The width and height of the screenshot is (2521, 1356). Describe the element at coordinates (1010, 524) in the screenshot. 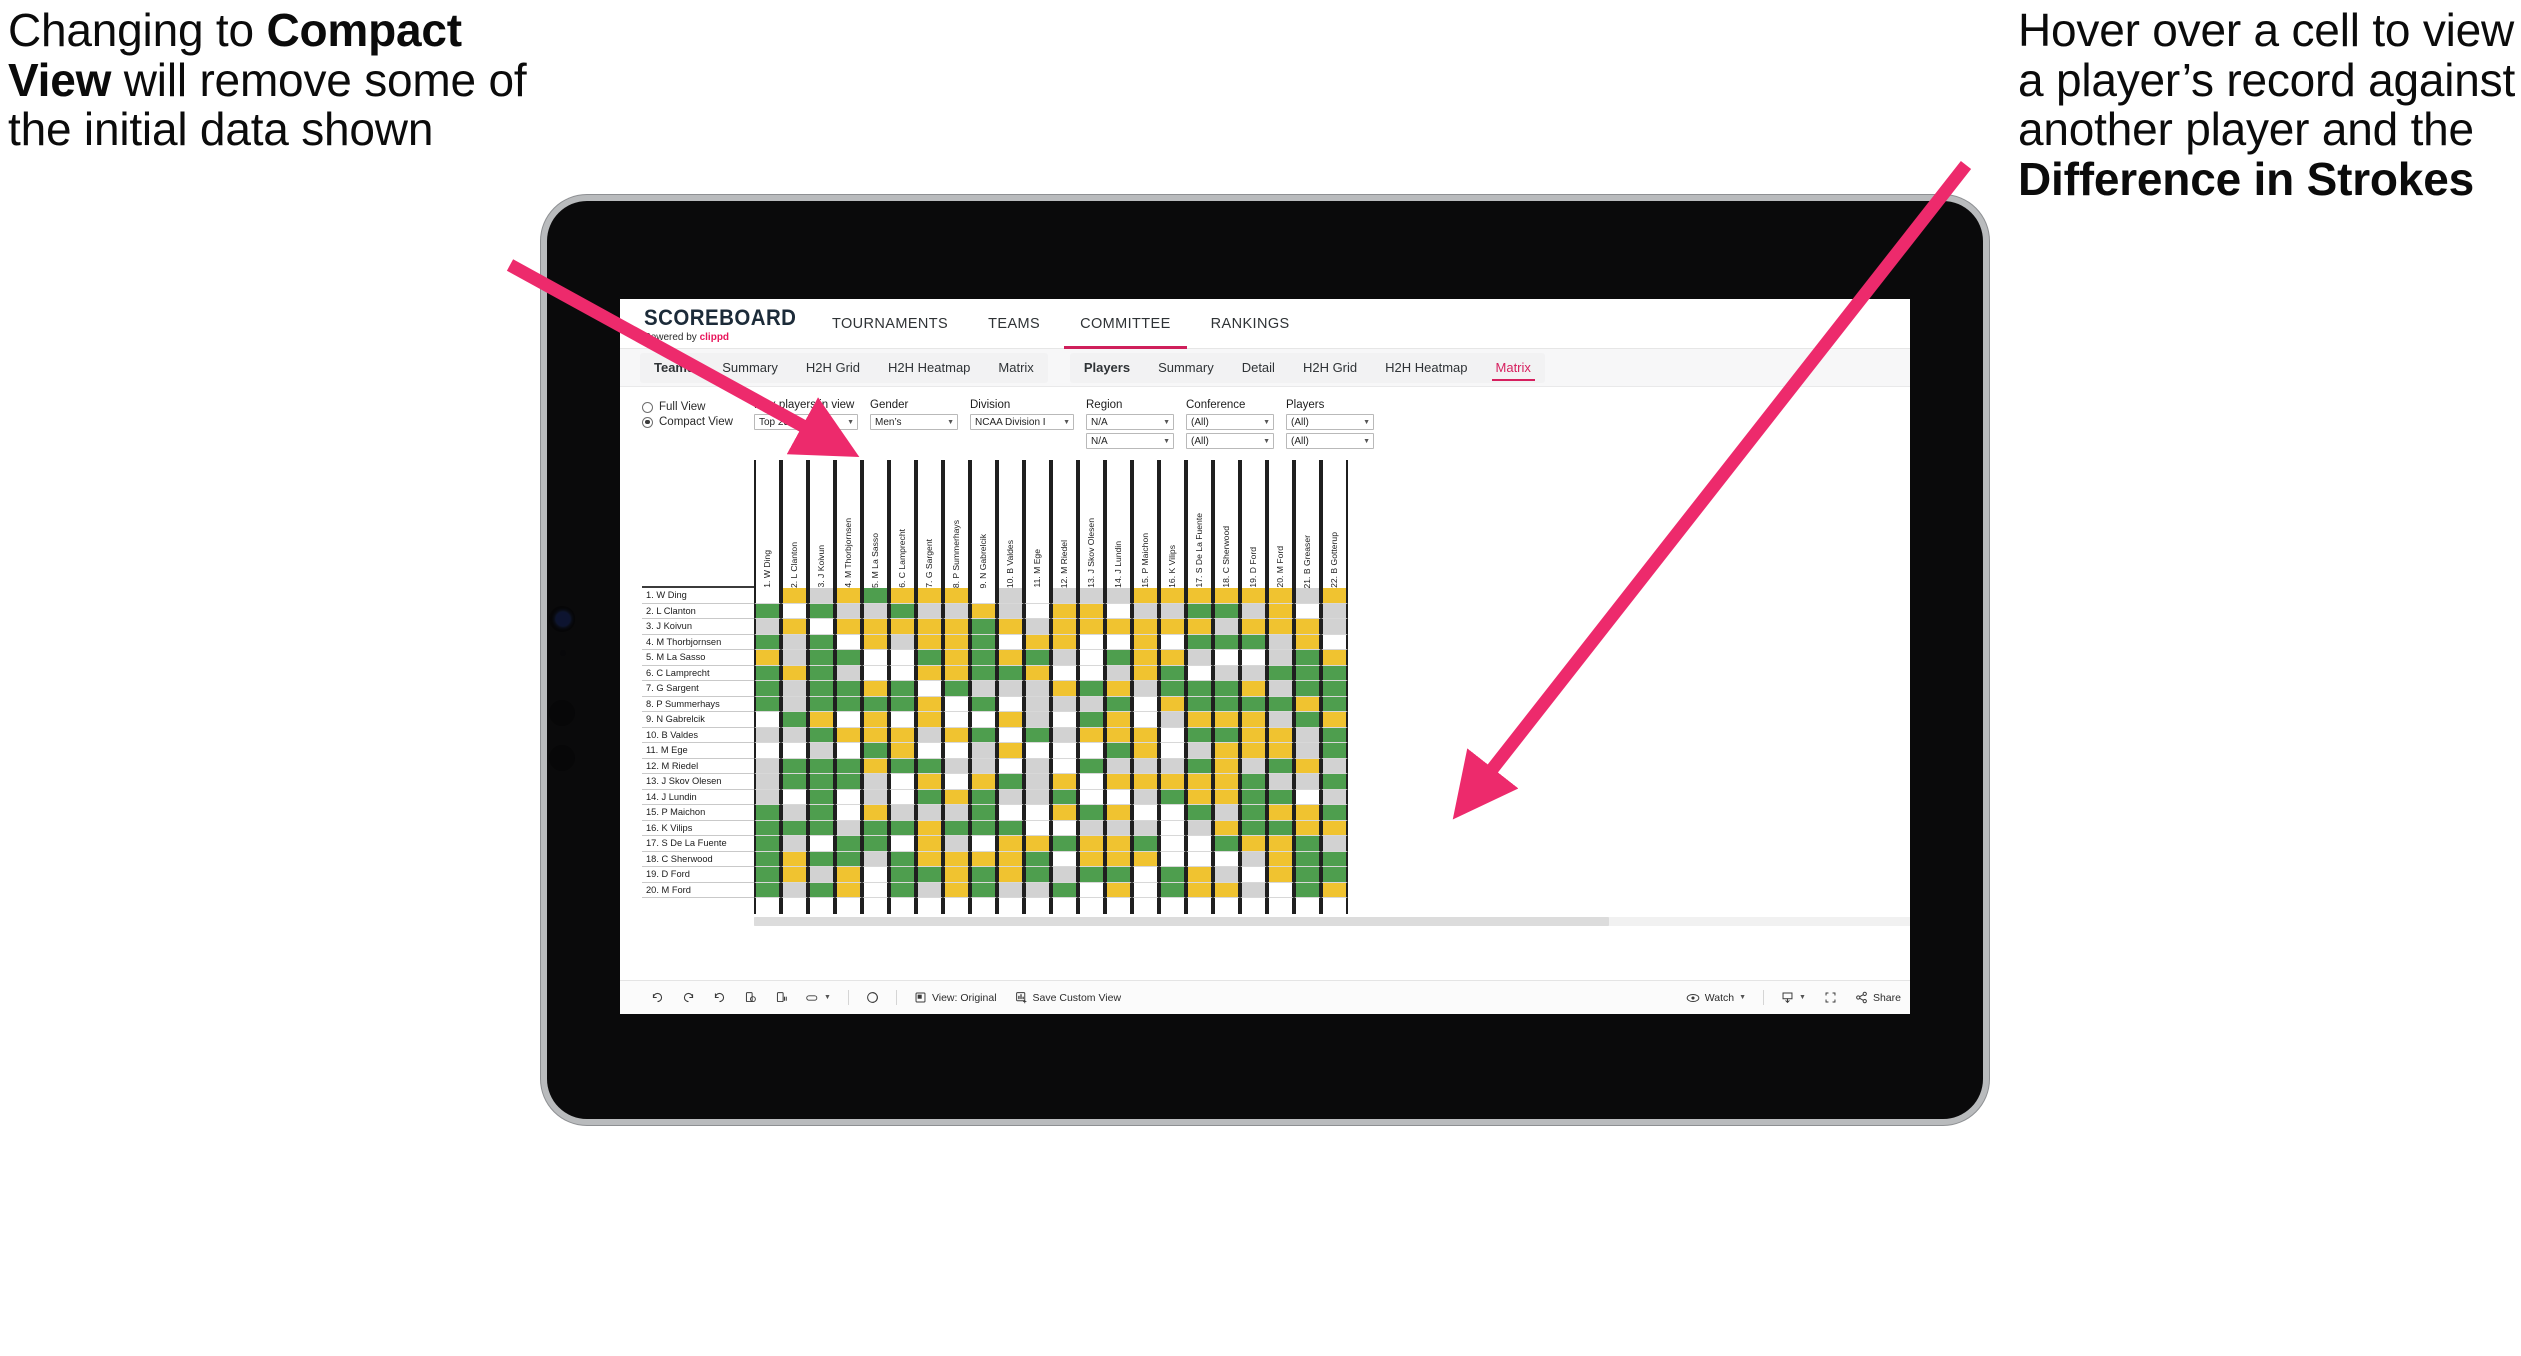

I see `matrix-col-header: 10. B Valdes` at that location.